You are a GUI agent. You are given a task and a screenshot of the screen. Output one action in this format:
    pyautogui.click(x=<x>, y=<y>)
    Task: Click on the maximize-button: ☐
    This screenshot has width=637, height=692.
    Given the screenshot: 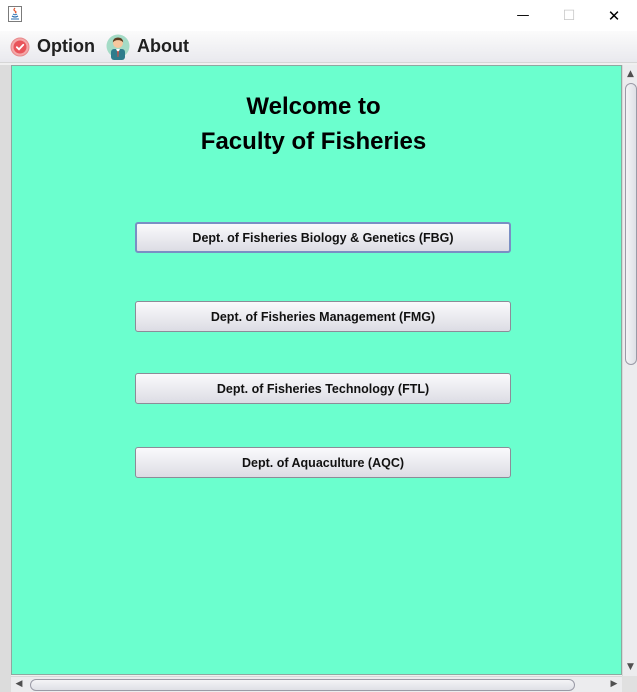 What is the action you would take?
    pyautogui.click(x=569, y=15)
    